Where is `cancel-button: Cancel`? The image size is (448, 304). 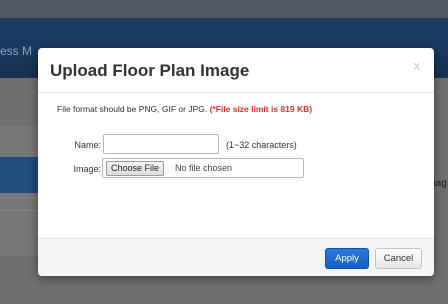
cancel-button: Cancel is located at coordinates (398, 258).